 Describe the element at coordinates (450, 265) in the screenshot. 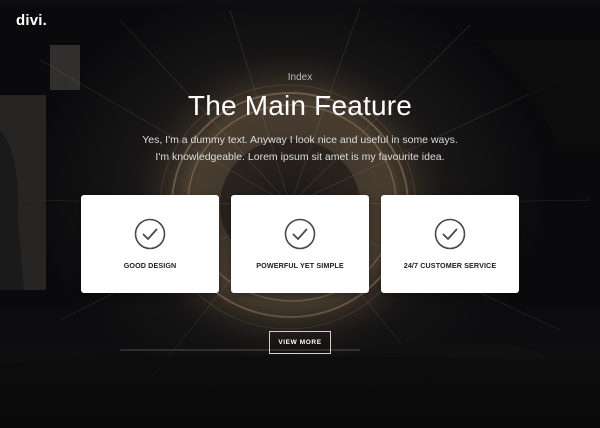

I see `feature-card-label: 24/7 CUSTOMER SERVICE` at that location.